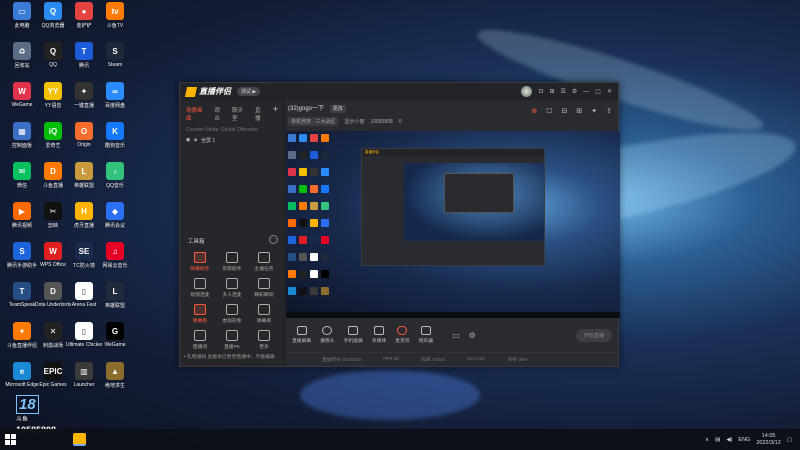 The height and width of the screenshot is (450, 800). What do you see at coordinates (115, 222) in the screenshot?
I see `desktop-icon: ◆ 腾讯会议` at bounding box center [115, 222].